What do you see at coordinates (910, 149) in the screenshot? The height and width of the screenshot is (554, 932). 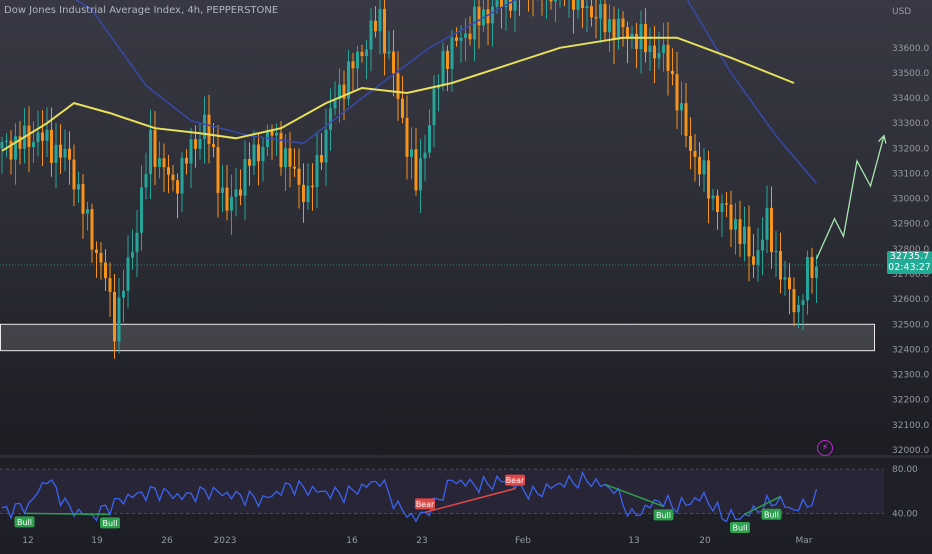 I see `price-tick-label: 33200.0` at bounding box center [910, 149].